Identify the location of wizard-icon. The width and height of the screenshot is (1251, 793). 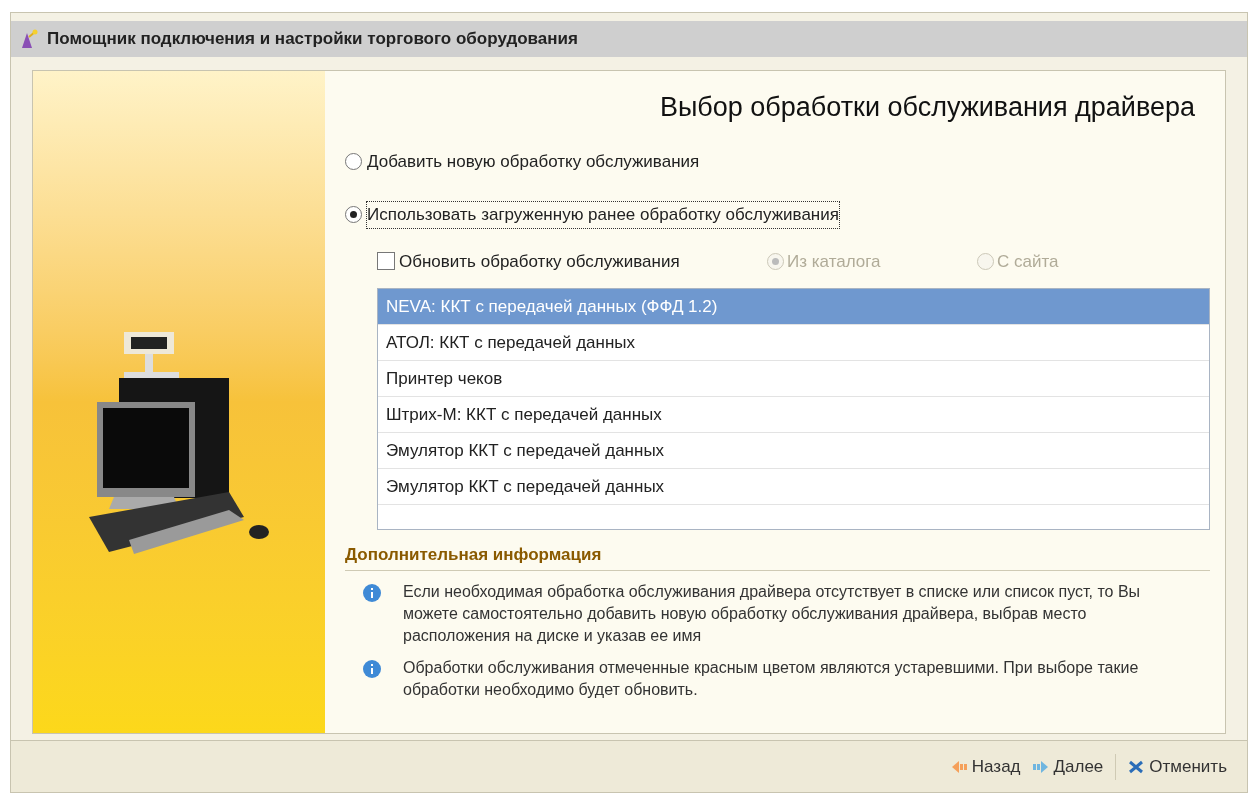
(29, 39).